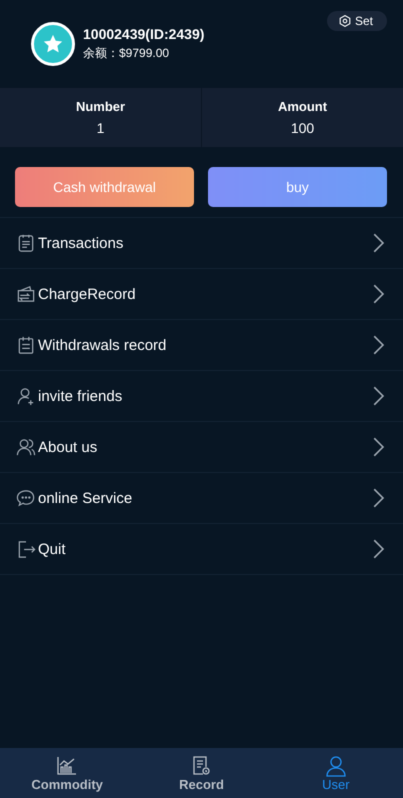 The image size is (403, 798). Describe the element at coordinates (26, 396) in the screenshot. I see `add-user-icon` at that location.